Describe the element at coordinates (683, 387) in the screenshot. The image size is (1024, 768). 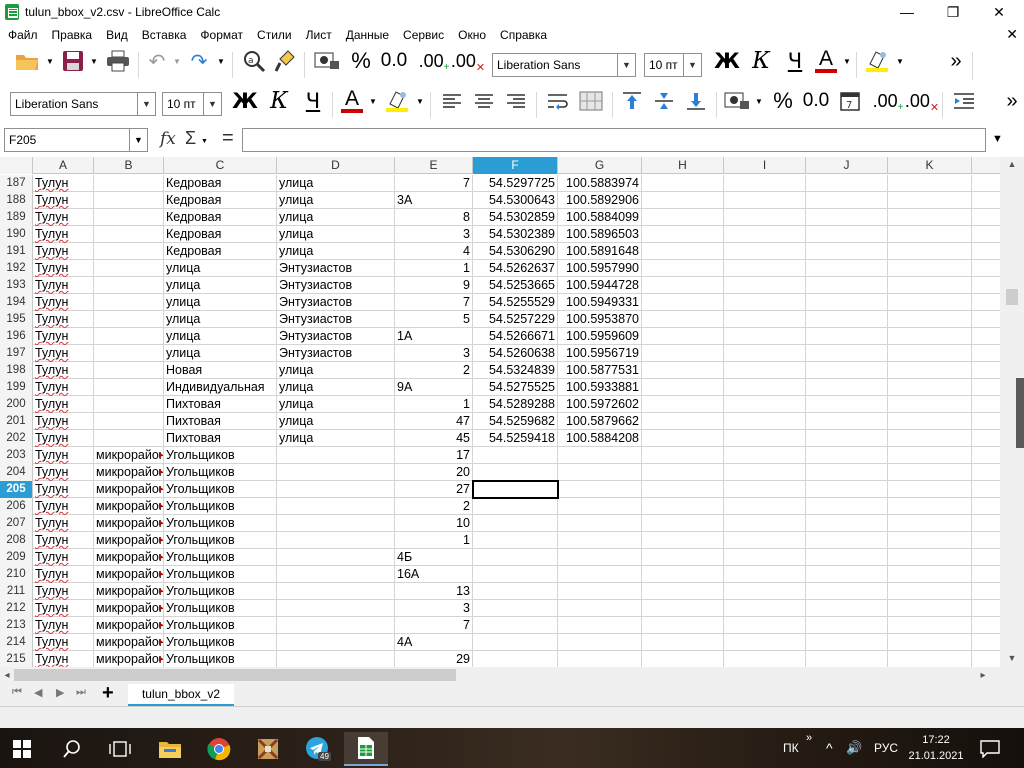
I see `cell-h199` at that location.